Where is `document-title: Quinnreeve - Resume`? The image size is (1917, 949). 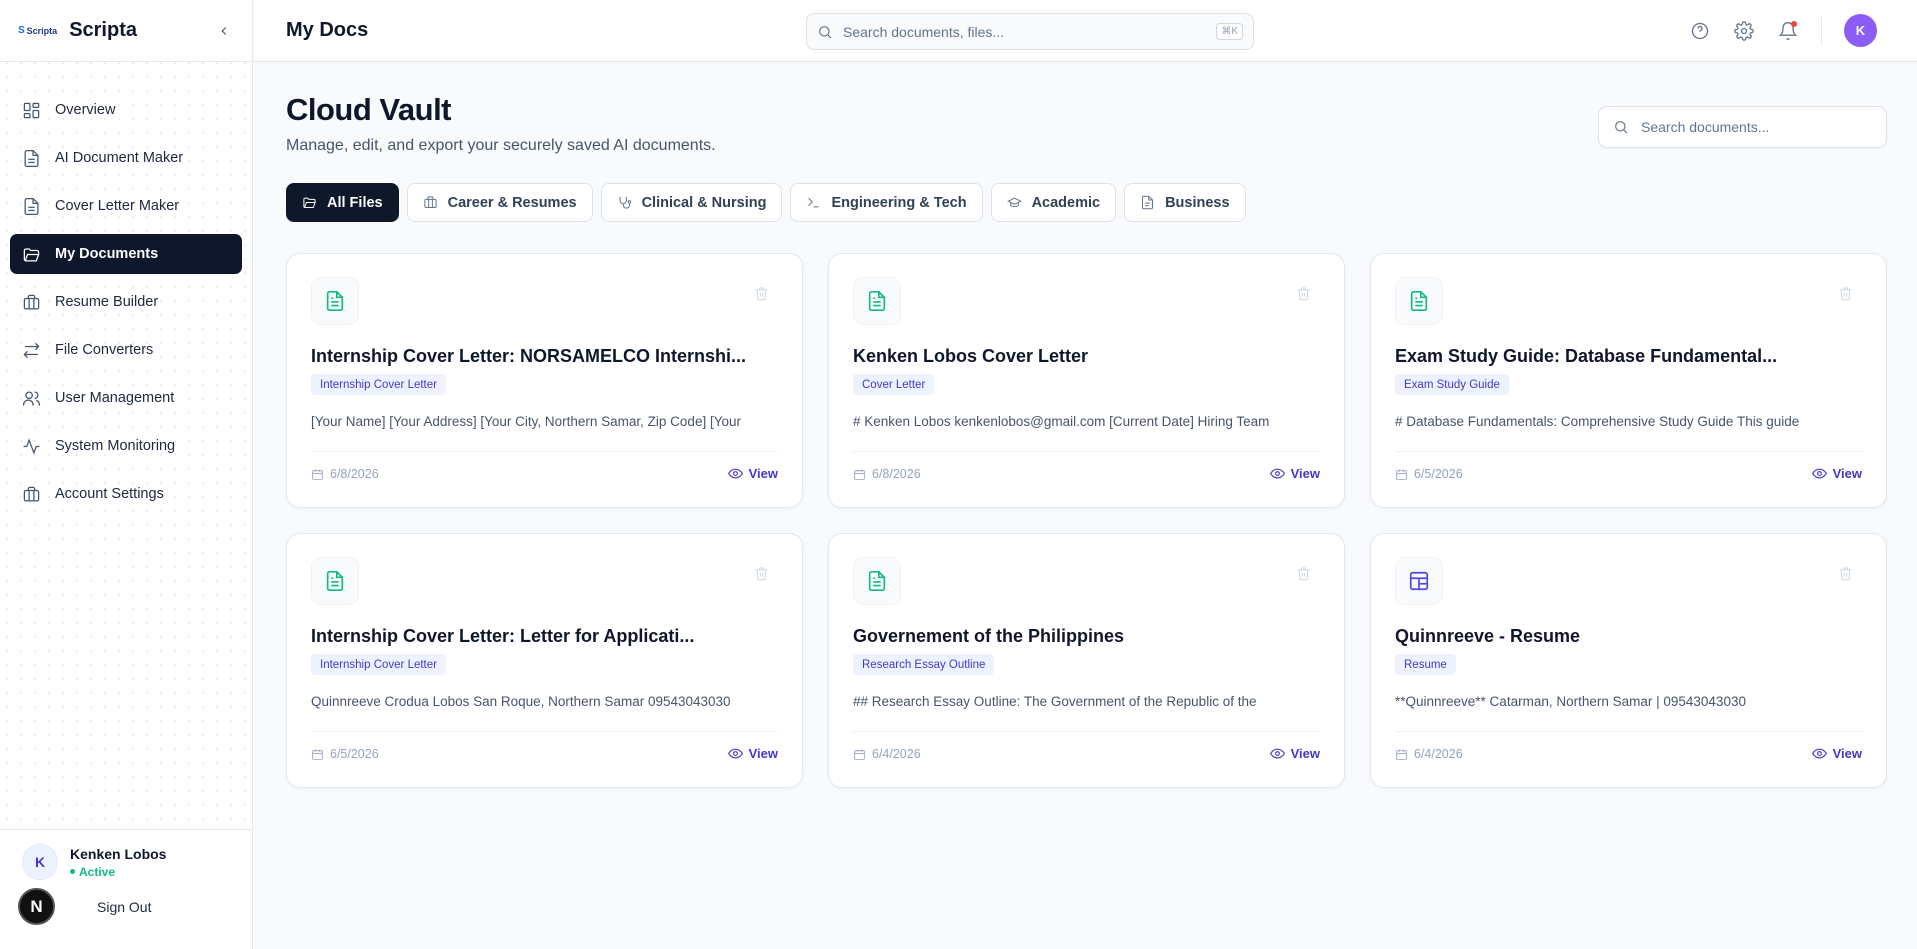
document-title: Quinnreeve - Resume is located at coordinates (1488, 636).